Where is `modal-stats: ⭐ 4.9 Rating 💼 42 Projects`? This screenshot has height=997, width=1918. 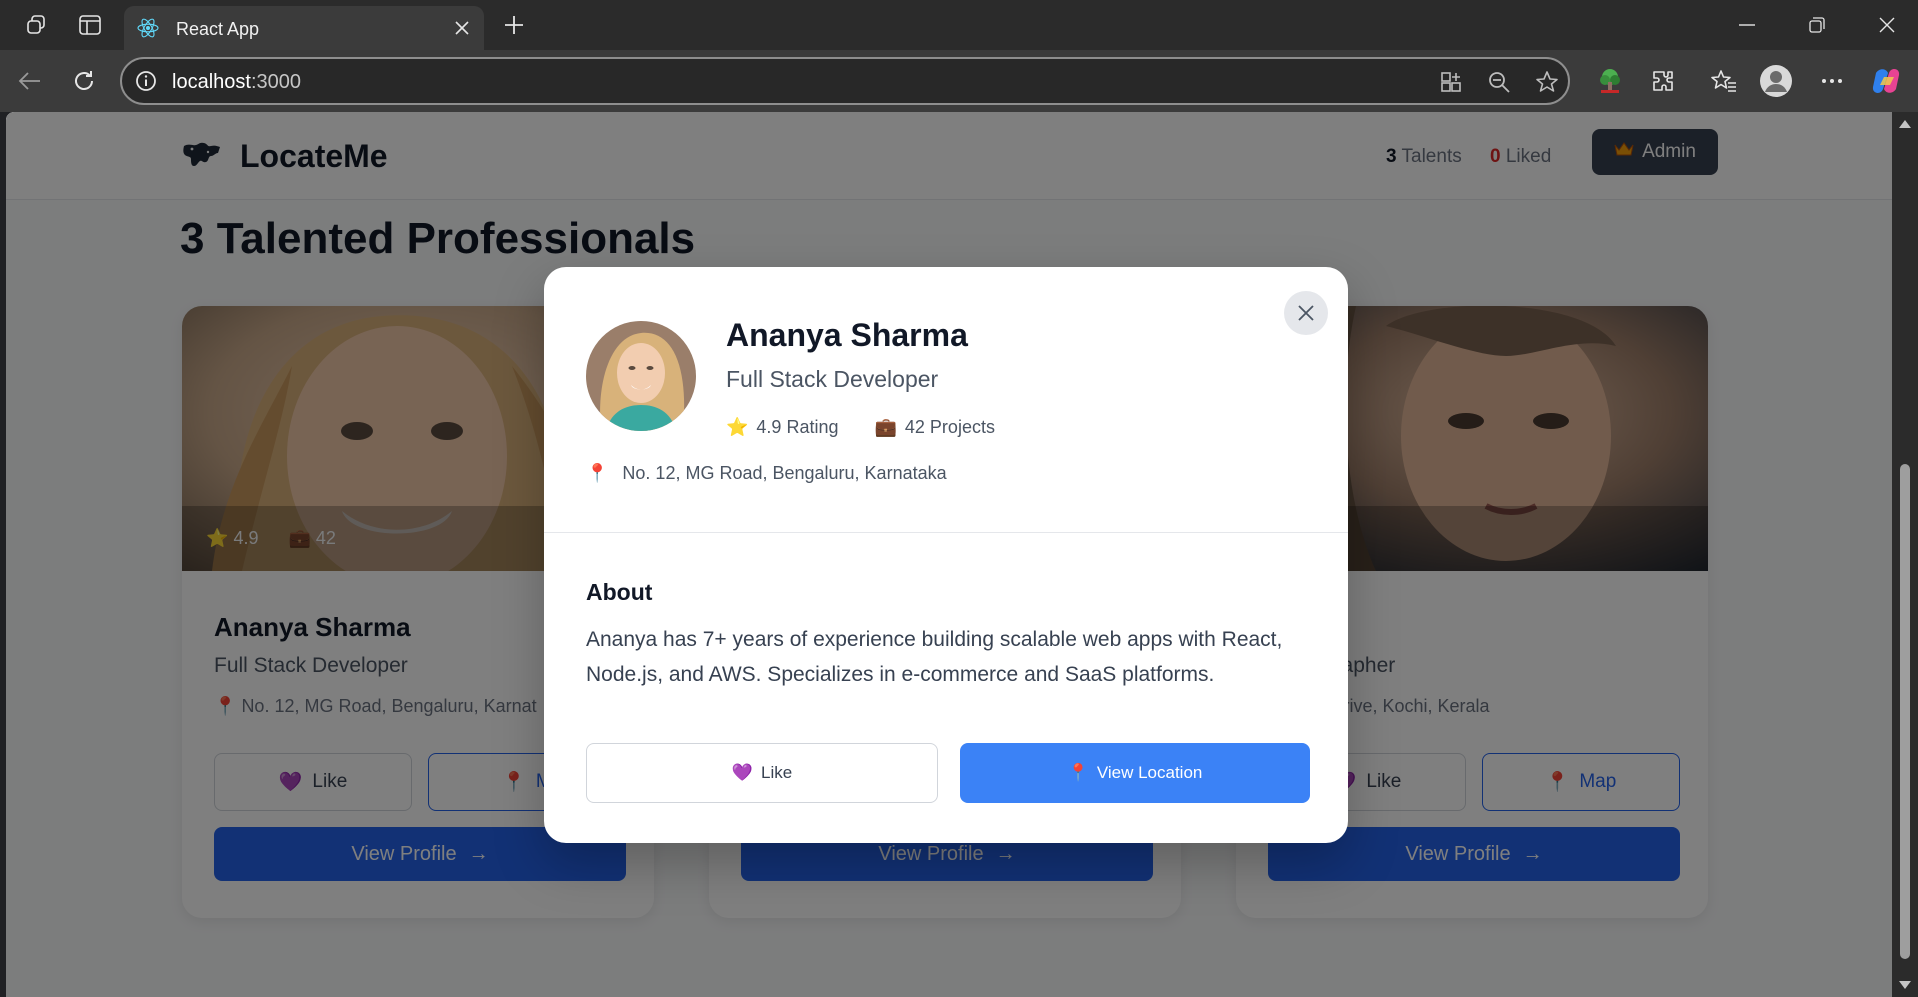 modal-stats: ⭐ 4.9 Rating 💼 42 Projects is located at coordinates (860, 427).